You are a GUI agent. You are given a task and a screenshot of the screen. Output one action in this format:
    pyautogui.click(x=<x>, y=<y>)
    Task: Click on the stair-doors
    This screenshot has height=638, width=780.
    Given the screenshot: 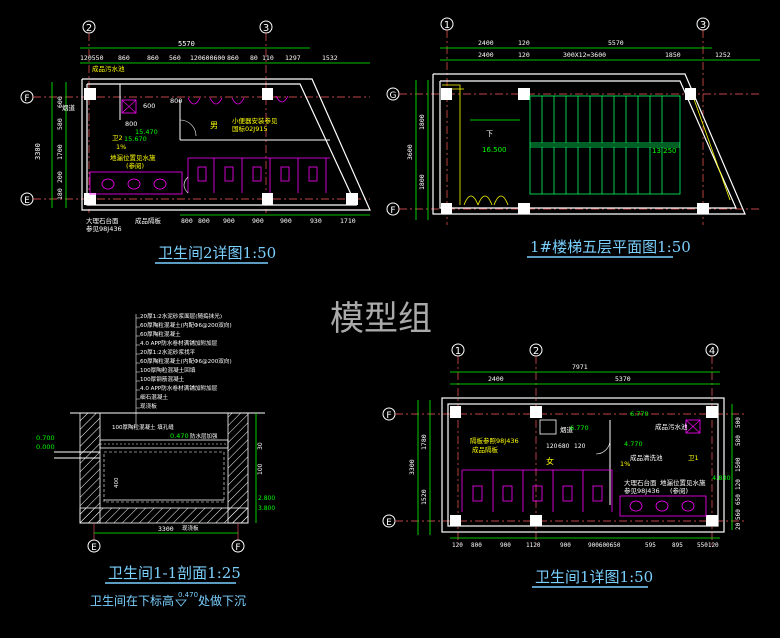 What is the action you would take?
    pyautogui.click(x=486, y=200)
    